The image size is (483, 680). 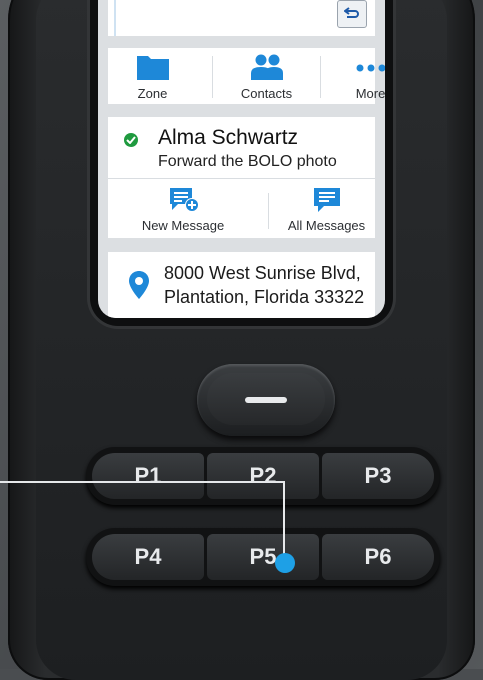 I want to click on tab-more: More, so click(x=355, y=76).